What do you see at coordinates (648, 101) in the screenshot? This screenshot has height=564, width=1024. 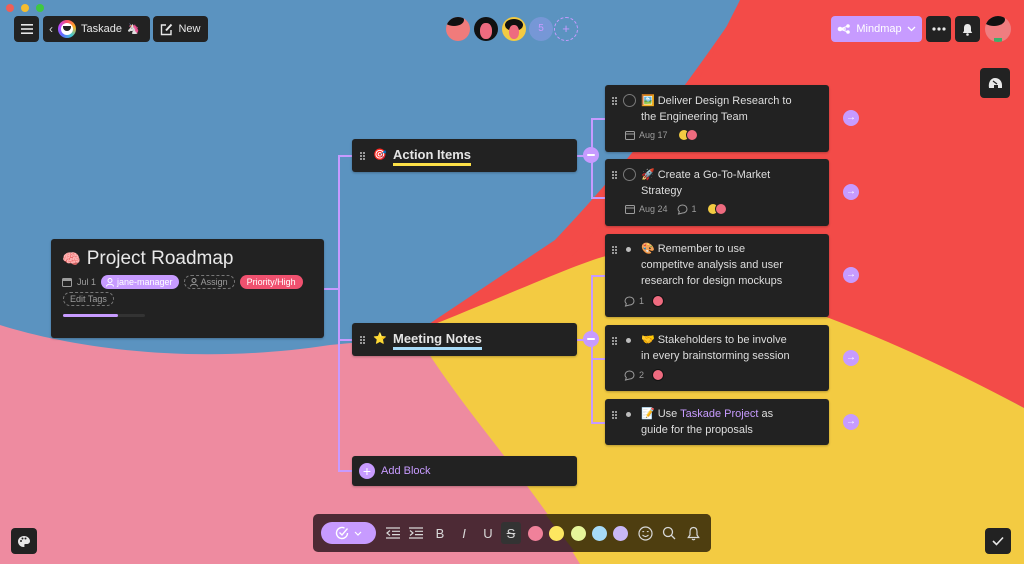 I see `picture-icon: 🖼️` at bounding box center [648, 101].